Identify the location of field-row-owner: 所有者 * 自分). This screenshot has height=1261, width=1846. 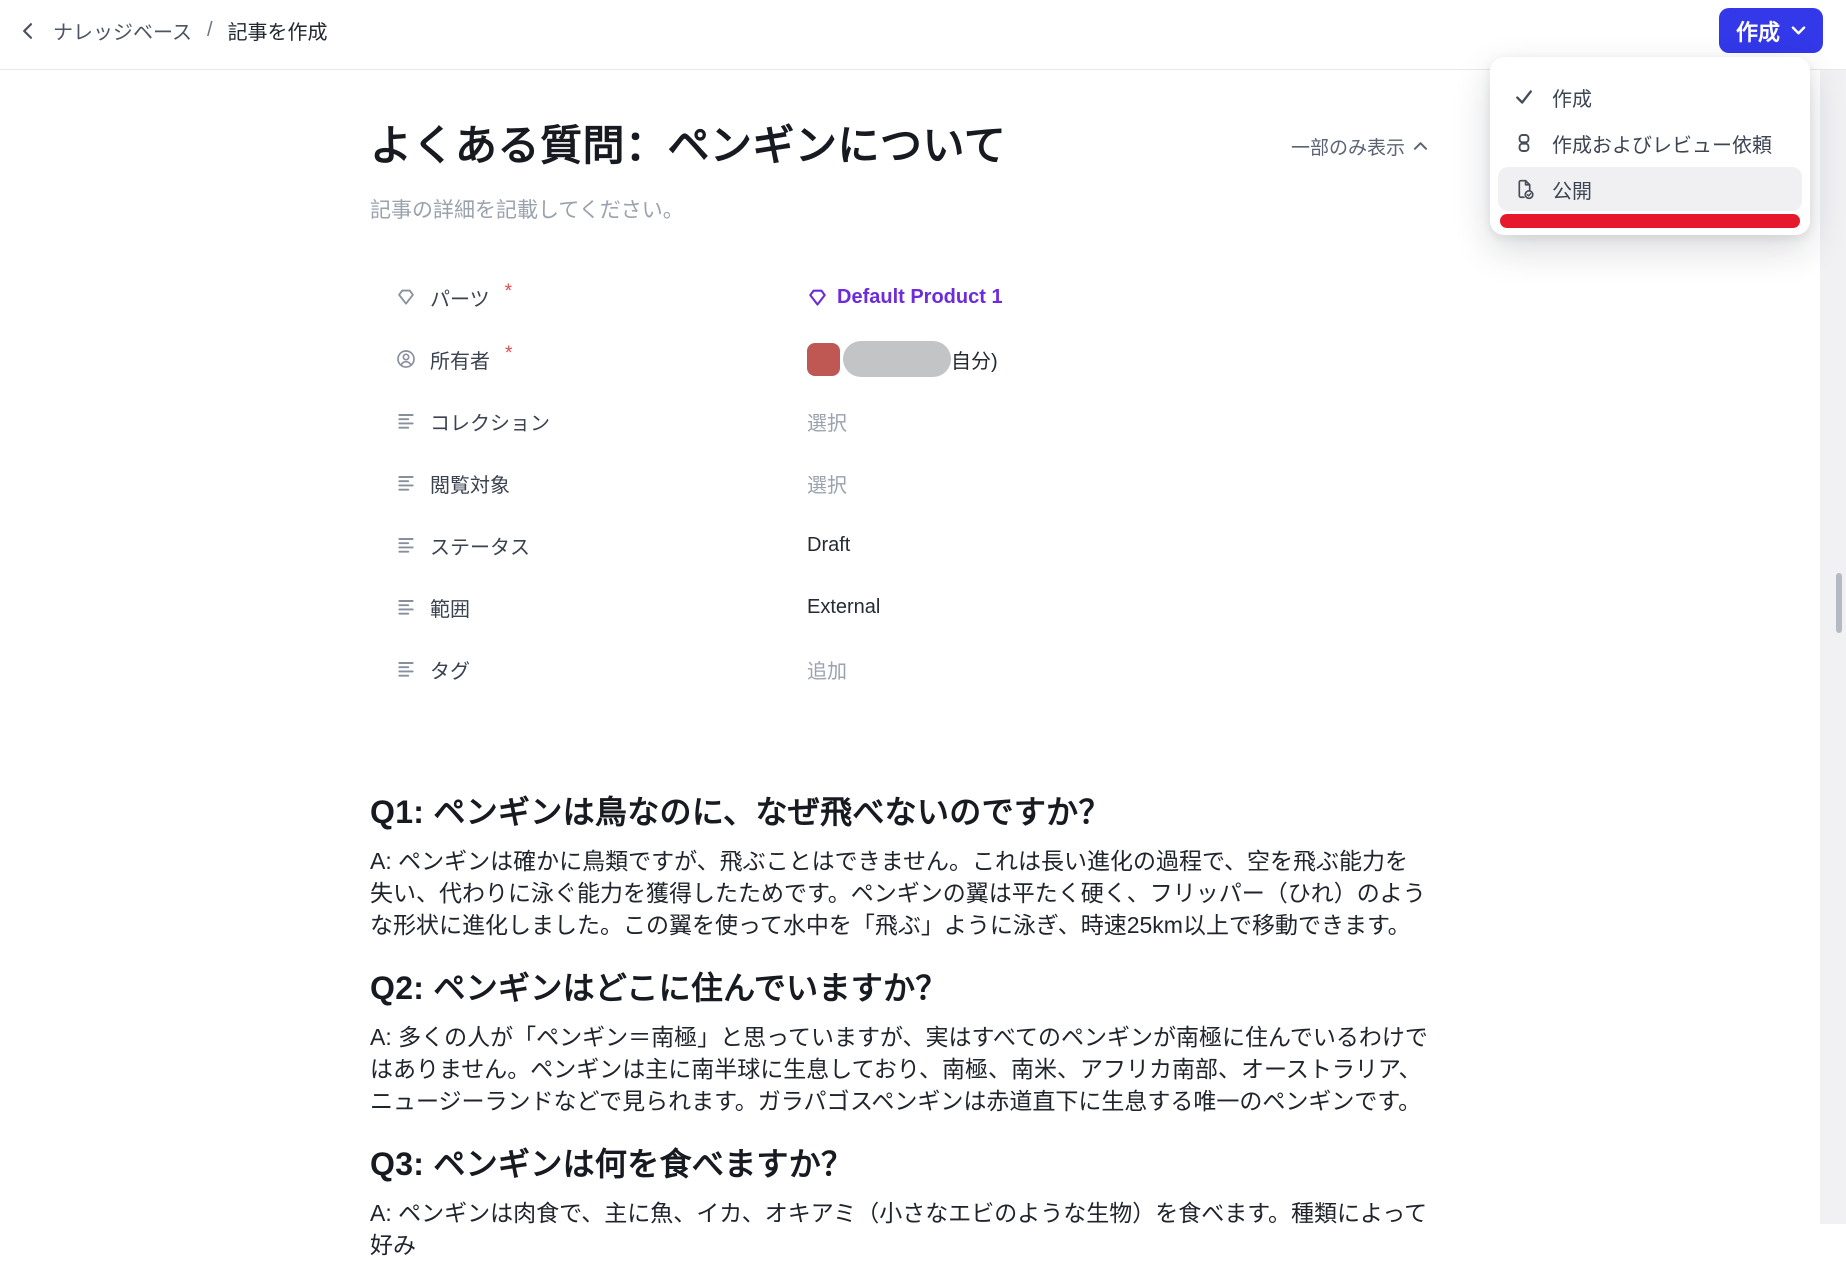
(912, 359).